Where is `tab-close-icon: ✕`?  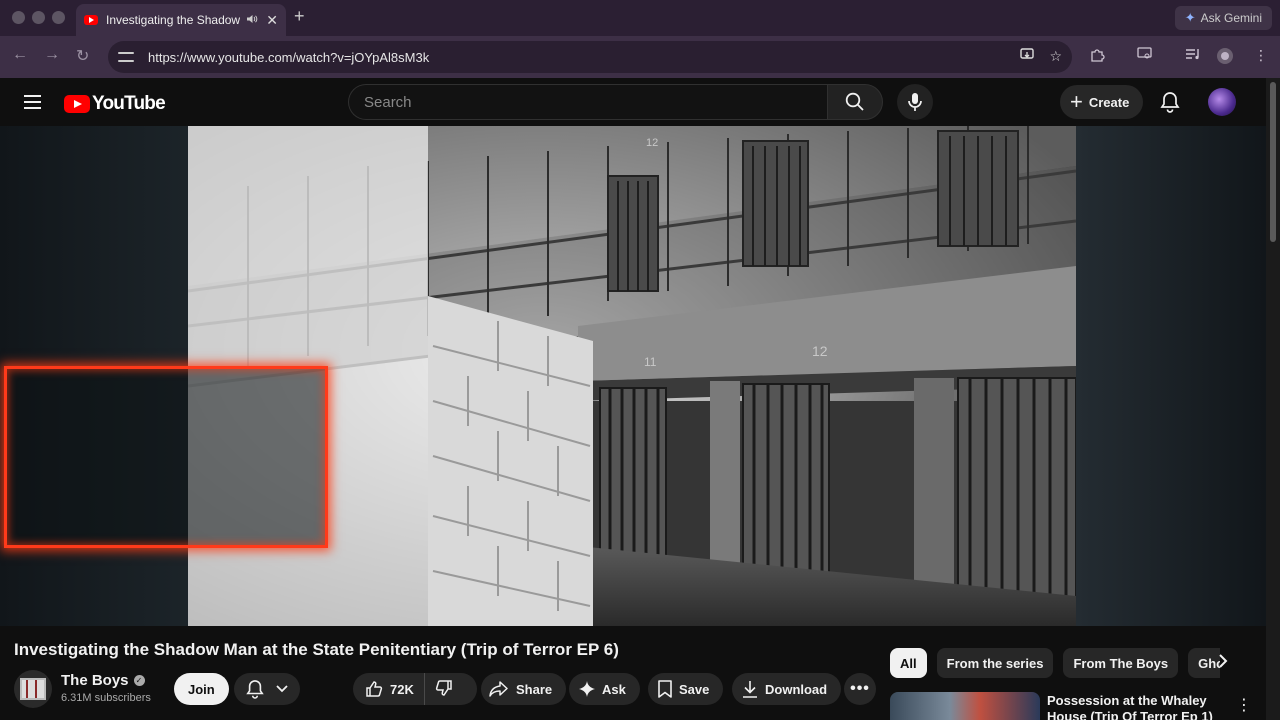
tab-close-icon: ✕ is located at coordinates (272, 20).